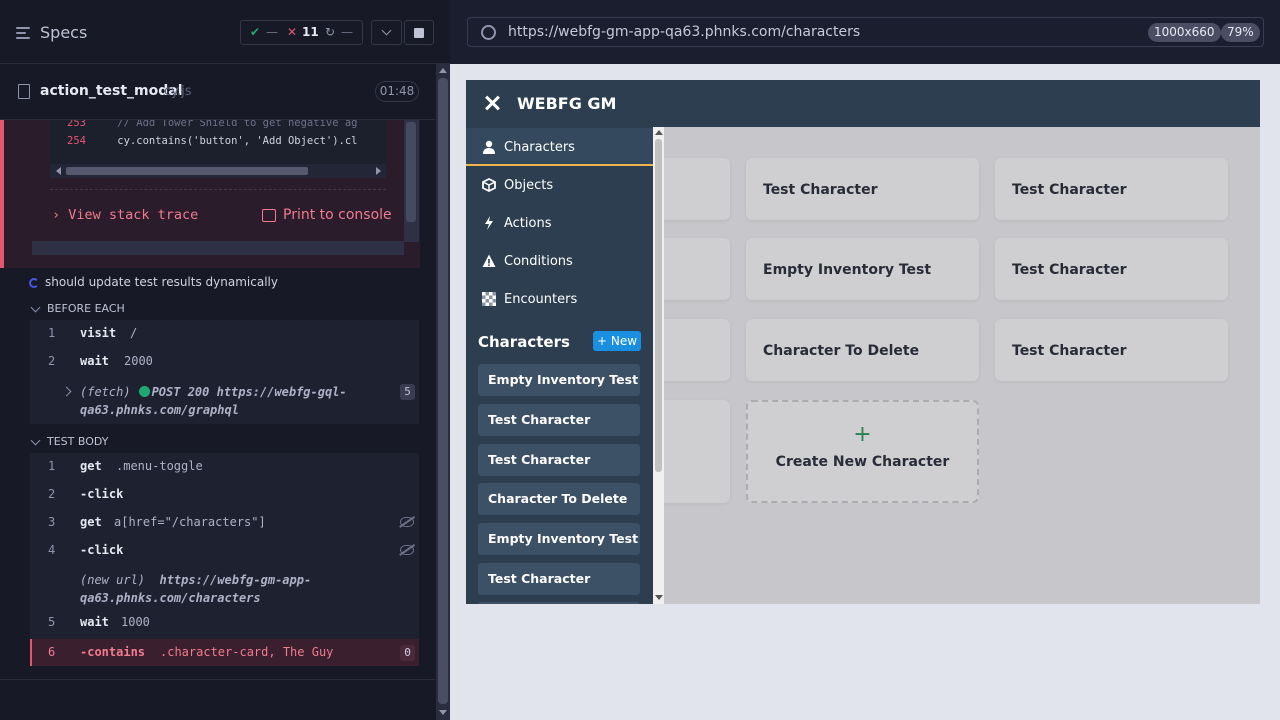  I want to click on command-row: 1 get .menu-toggle, so click(224, 467).